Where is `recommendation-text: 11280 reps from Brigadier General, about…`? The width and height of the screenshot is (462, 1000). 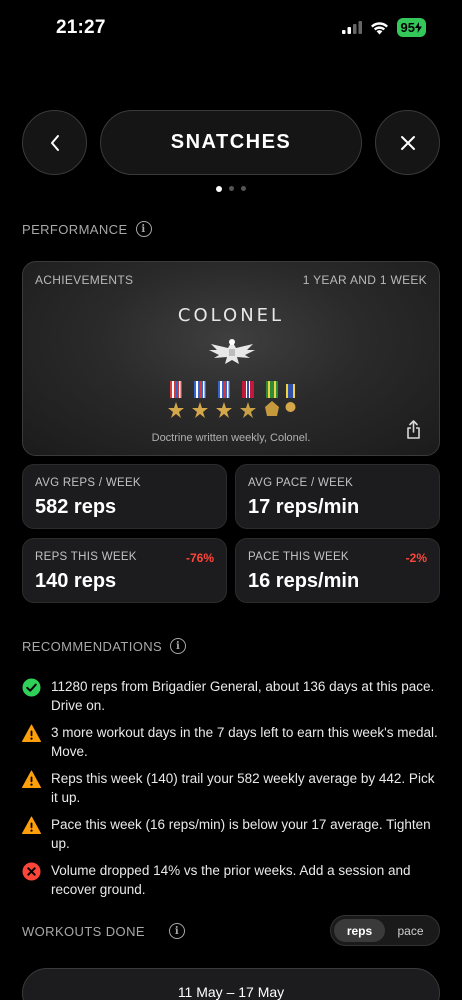
recommendation-text: 11280 reps from Brigadier General, about… is located at coordinates (243, 696).